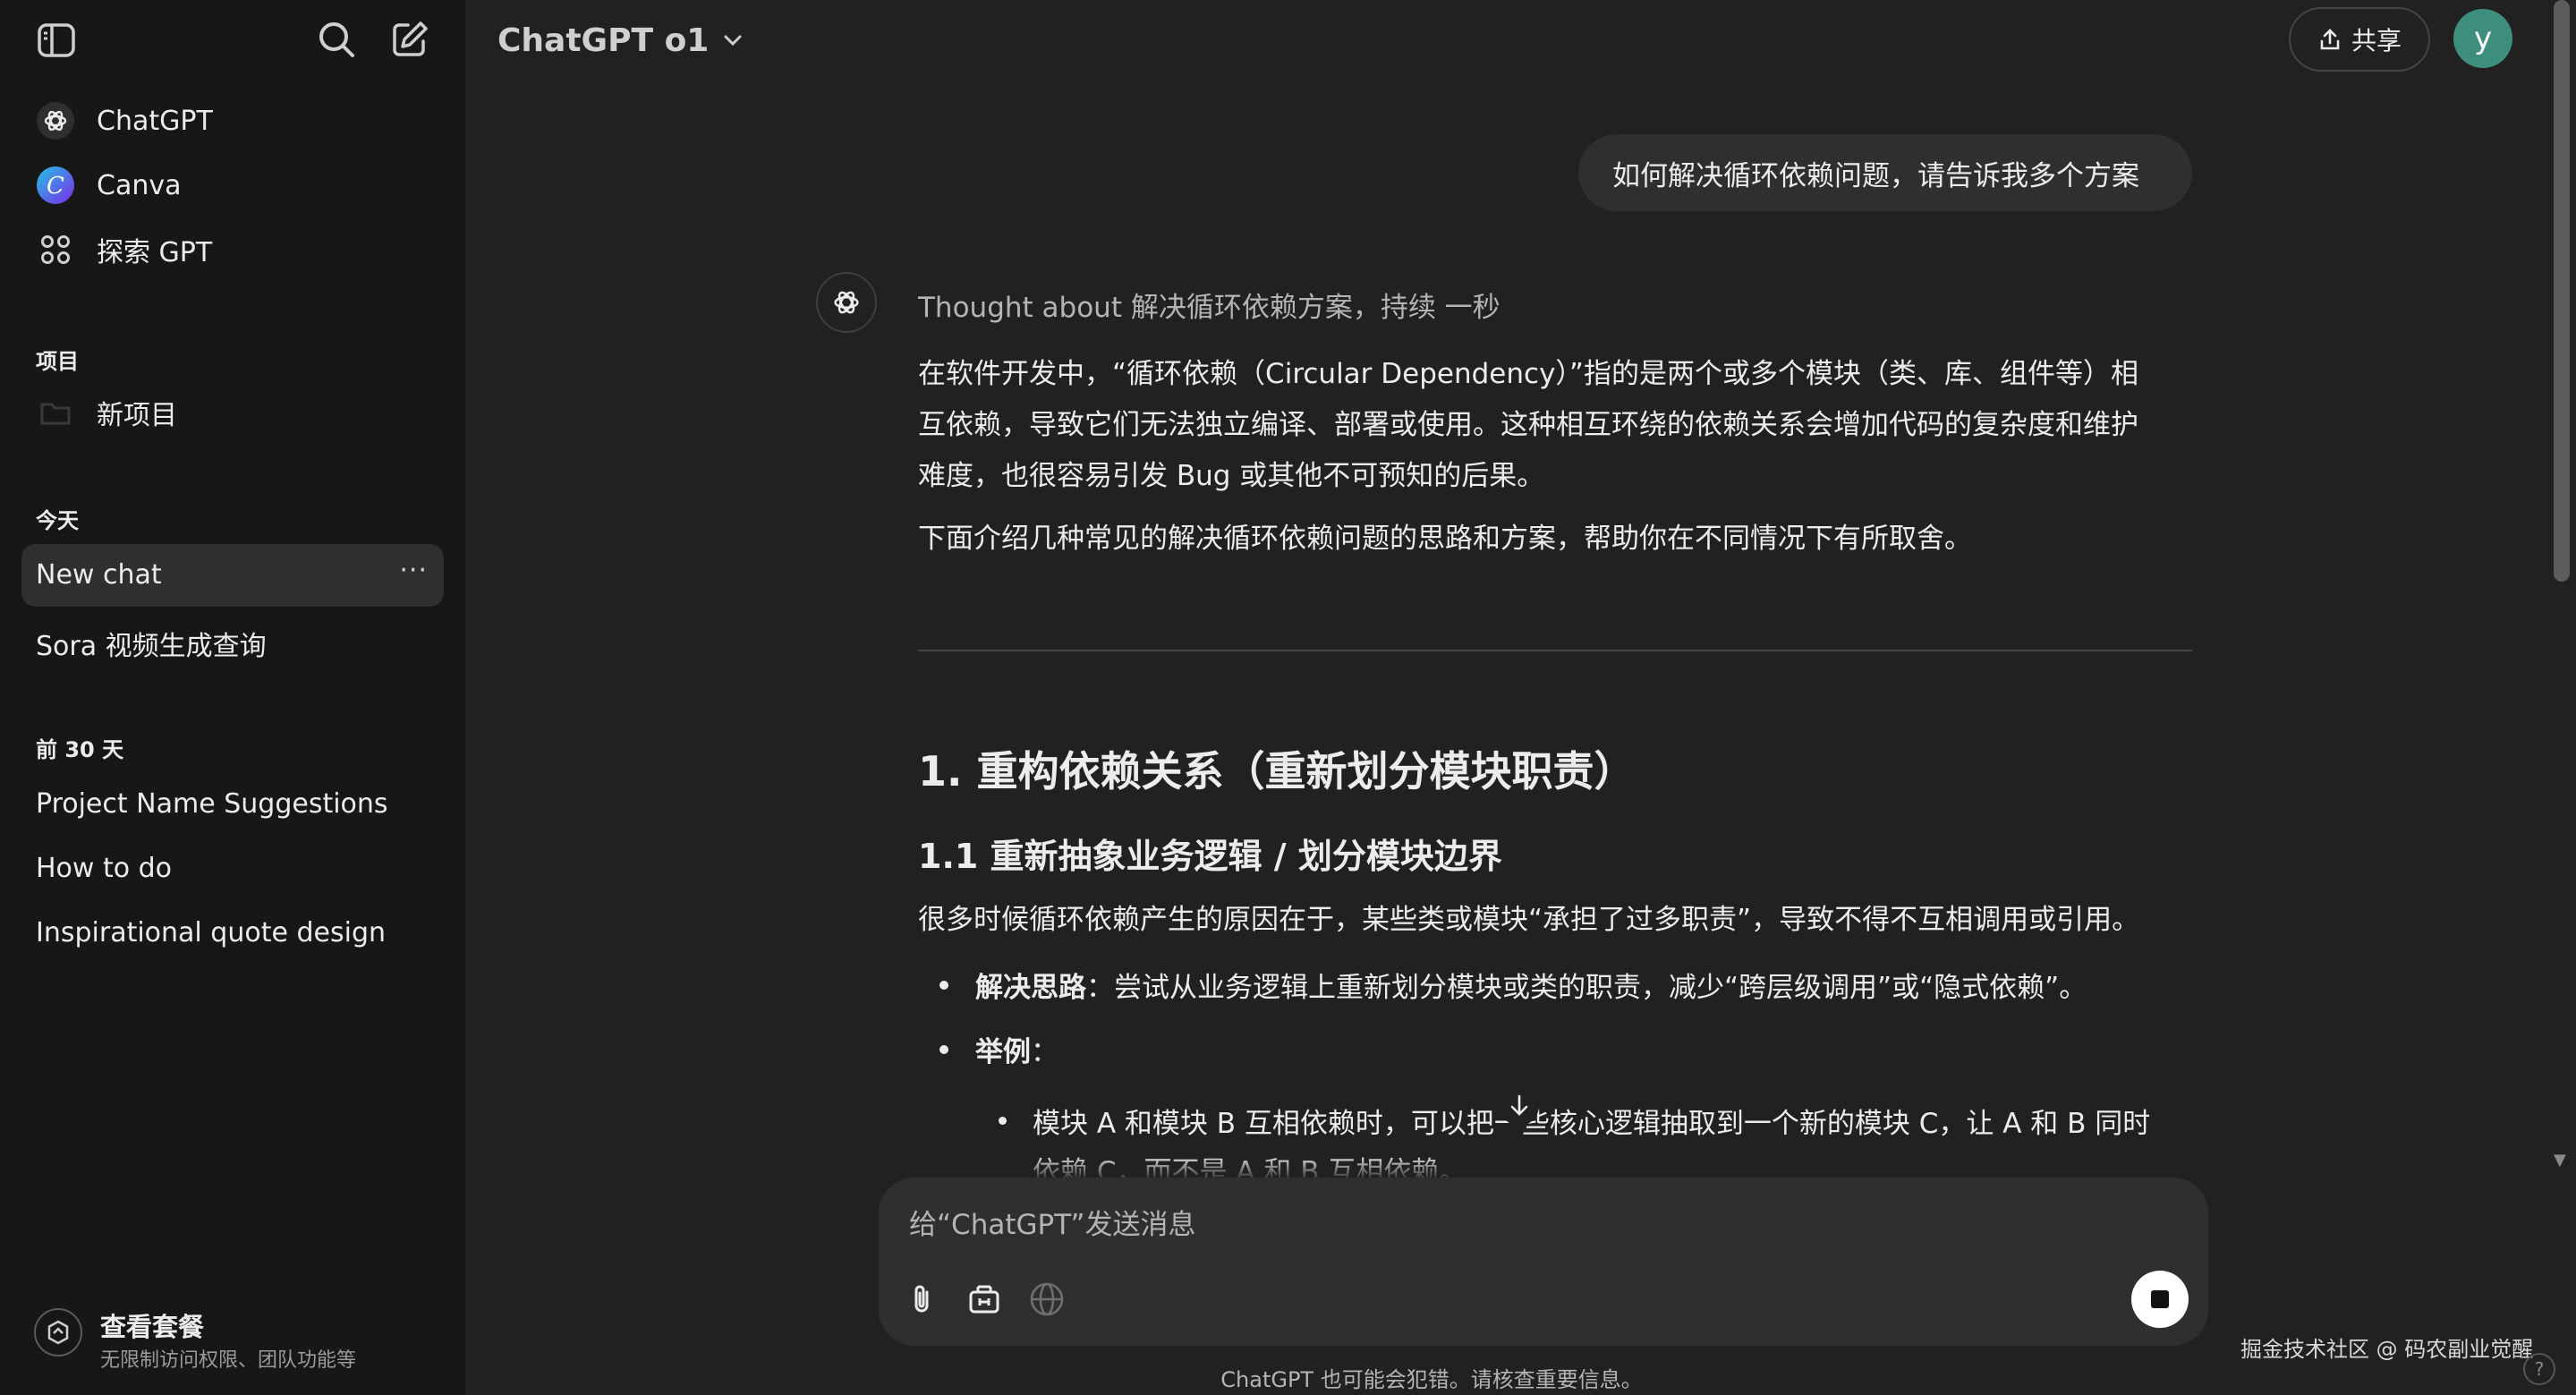 The width and height of the screenshot is (2576, 1395). What do you see at coordinates (1885, 172) in the screenshot?
I see `user-message: 如何解决循环依赖问题，请告诉我多个方案` at bounding box center [1885, 172].